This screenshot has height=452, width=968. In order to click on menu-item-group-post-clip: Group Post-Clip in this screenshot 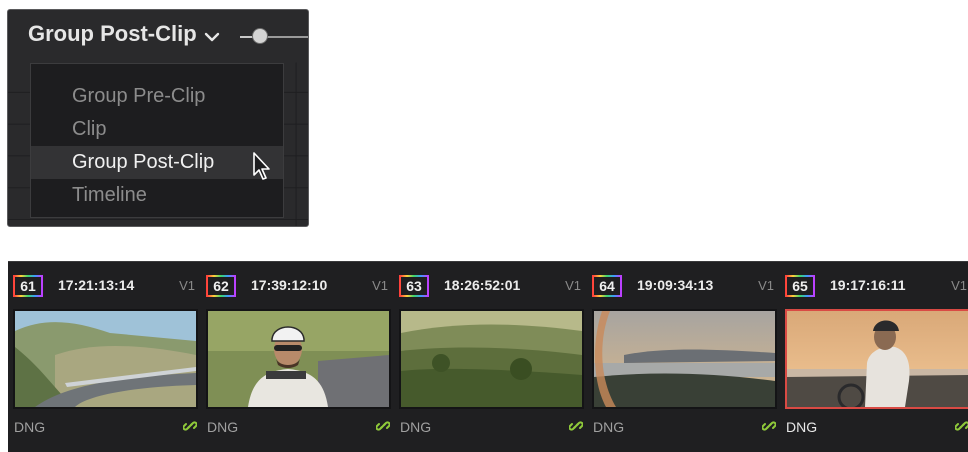, I will do `click(157, 162)`.